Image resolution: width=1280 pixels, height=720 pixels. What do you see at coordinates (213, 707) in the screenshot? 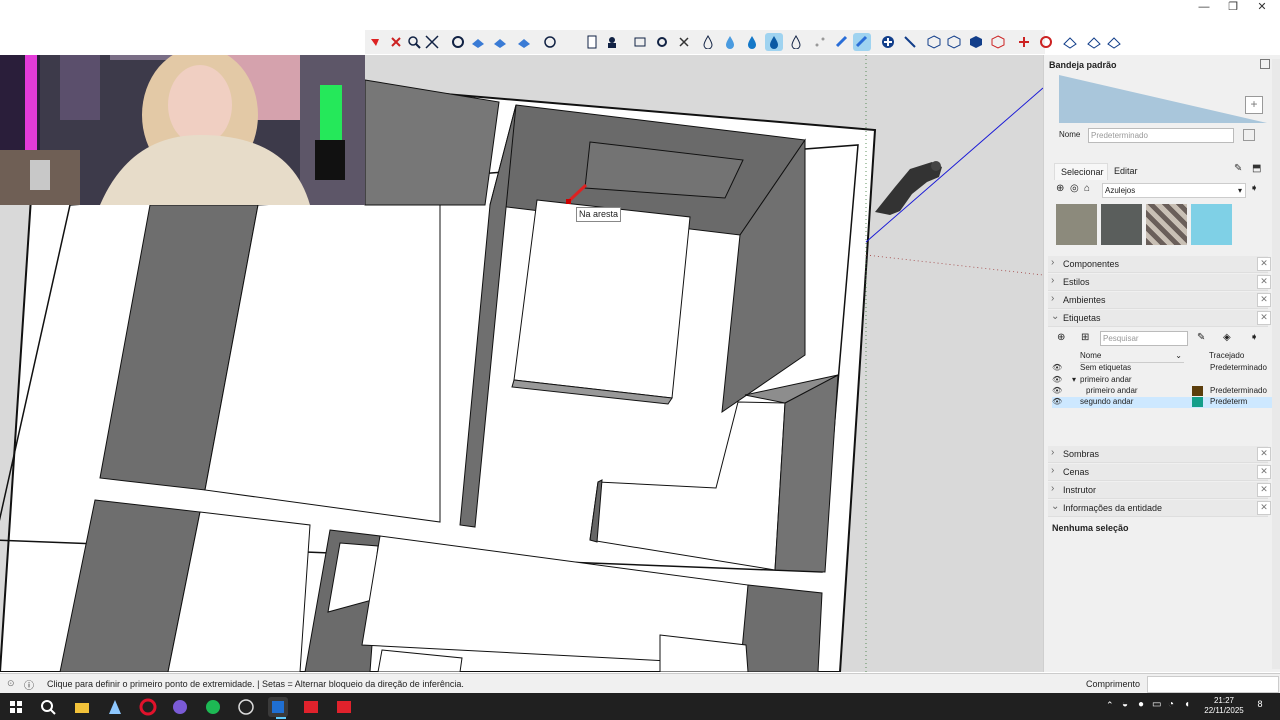
I see `spotify-icon` at bounding box center [213, 707].